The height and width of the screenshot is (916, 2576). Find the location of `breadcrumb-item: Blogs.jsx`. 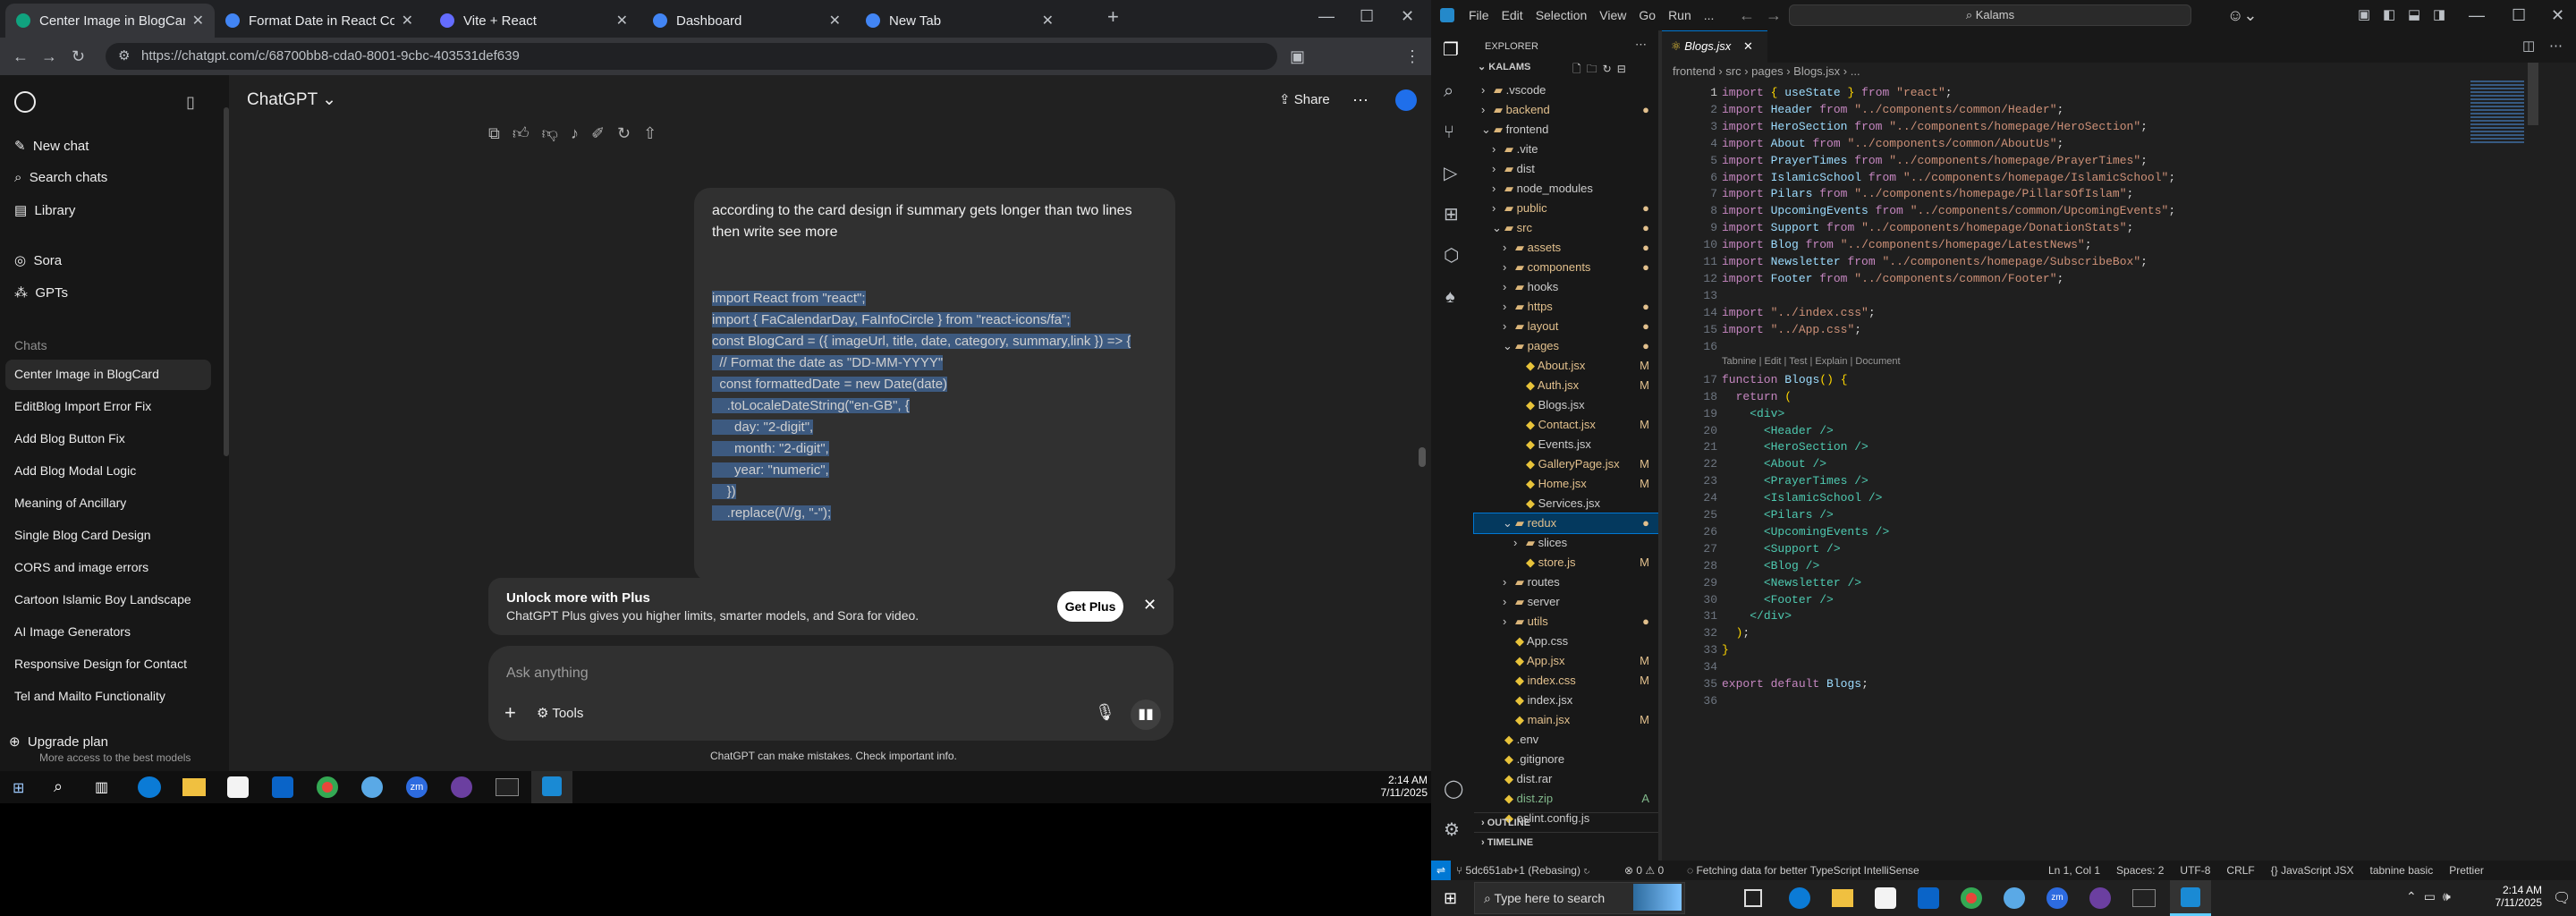

breadcrumb-item: Blogs.jsx is located at coordinates (1816, 71).